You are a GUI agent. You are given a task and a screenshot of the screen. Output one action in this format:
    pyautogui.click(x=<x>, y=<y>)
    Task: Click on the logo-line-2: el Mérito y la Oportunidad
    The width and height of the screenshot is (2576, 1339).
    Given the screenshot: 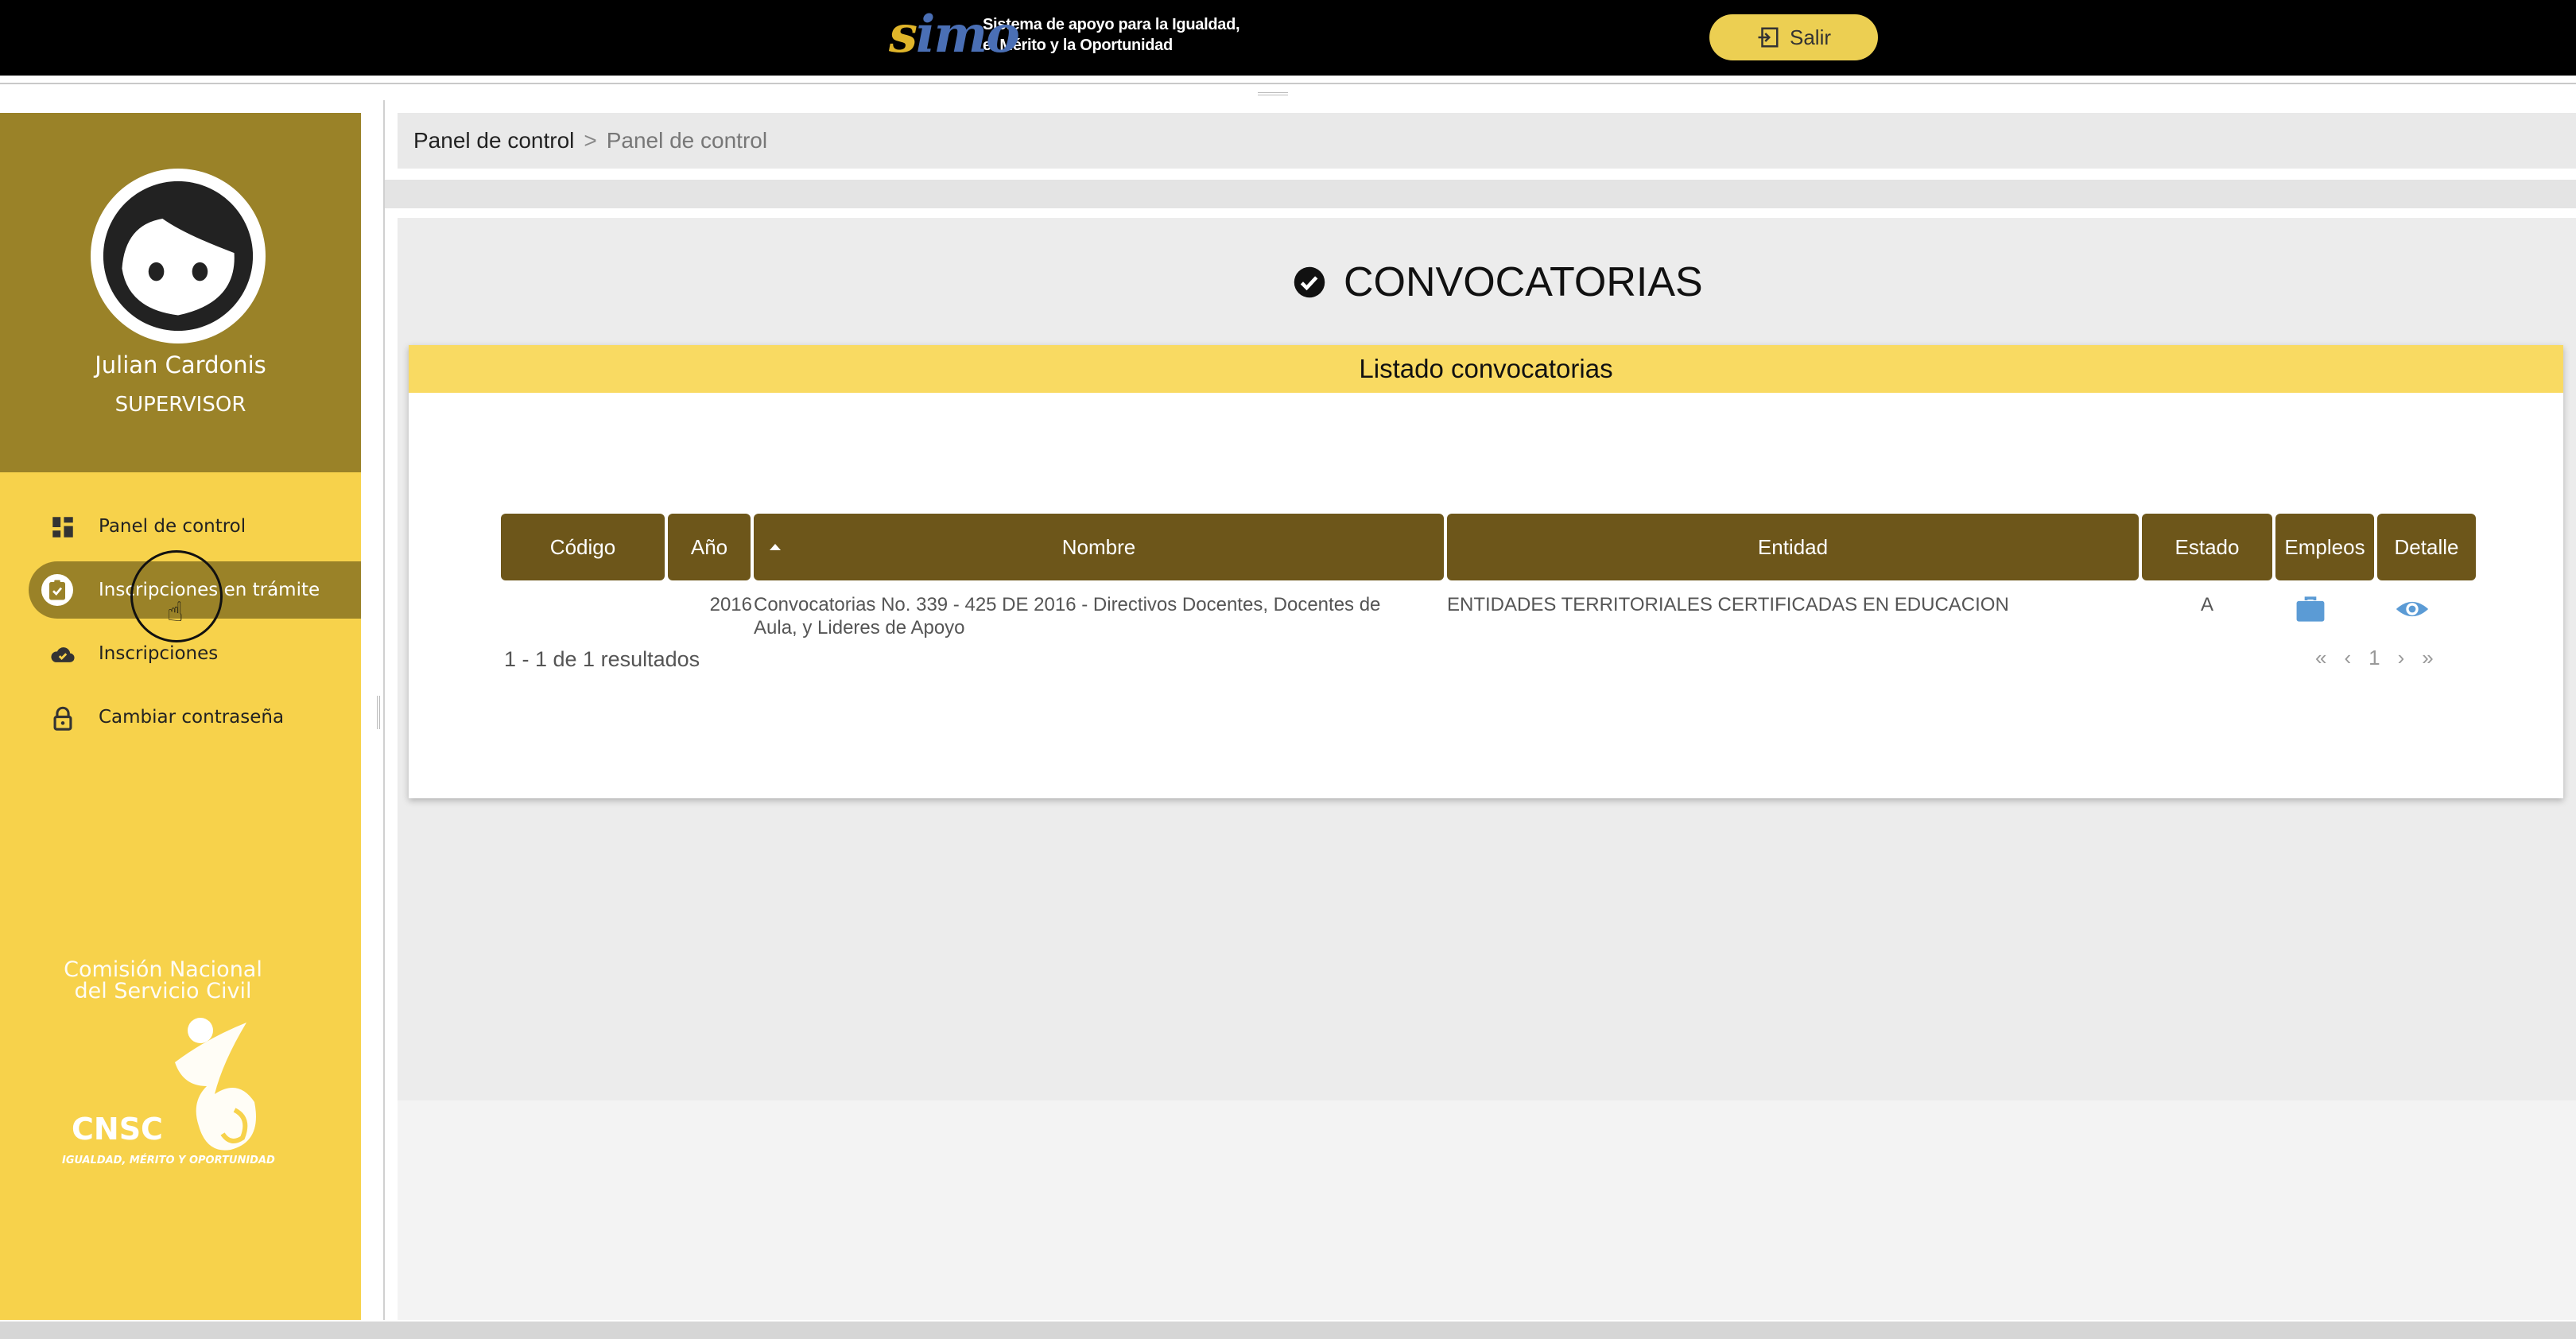 What is the action you would take?
    pyautogui.click(x=1078, y=45)
    